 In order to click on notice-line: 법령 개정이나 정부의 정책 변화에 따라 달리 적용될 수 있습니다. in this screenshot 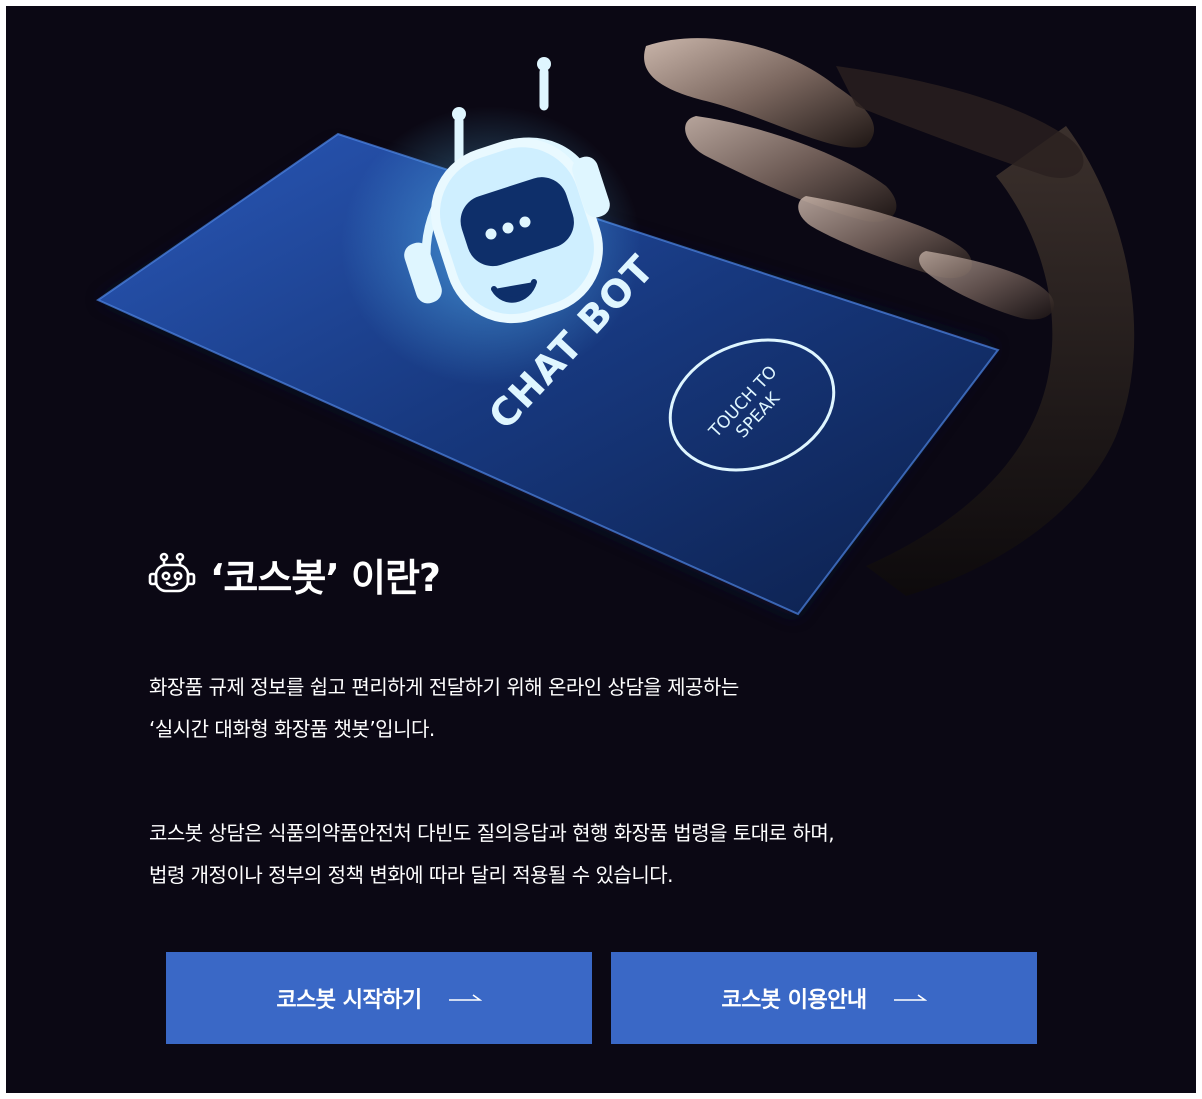, I will do `click(411, 875)`.